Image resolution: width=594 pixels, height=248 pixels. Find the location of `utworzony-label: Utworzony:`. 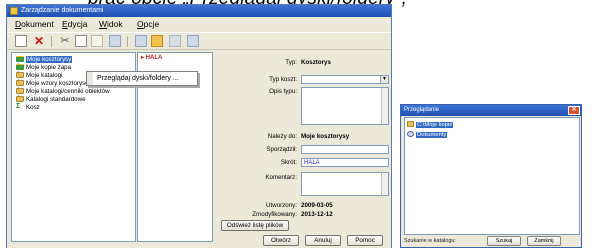

utworzony-label: Utworzony: is located at coordinates (281, 205).